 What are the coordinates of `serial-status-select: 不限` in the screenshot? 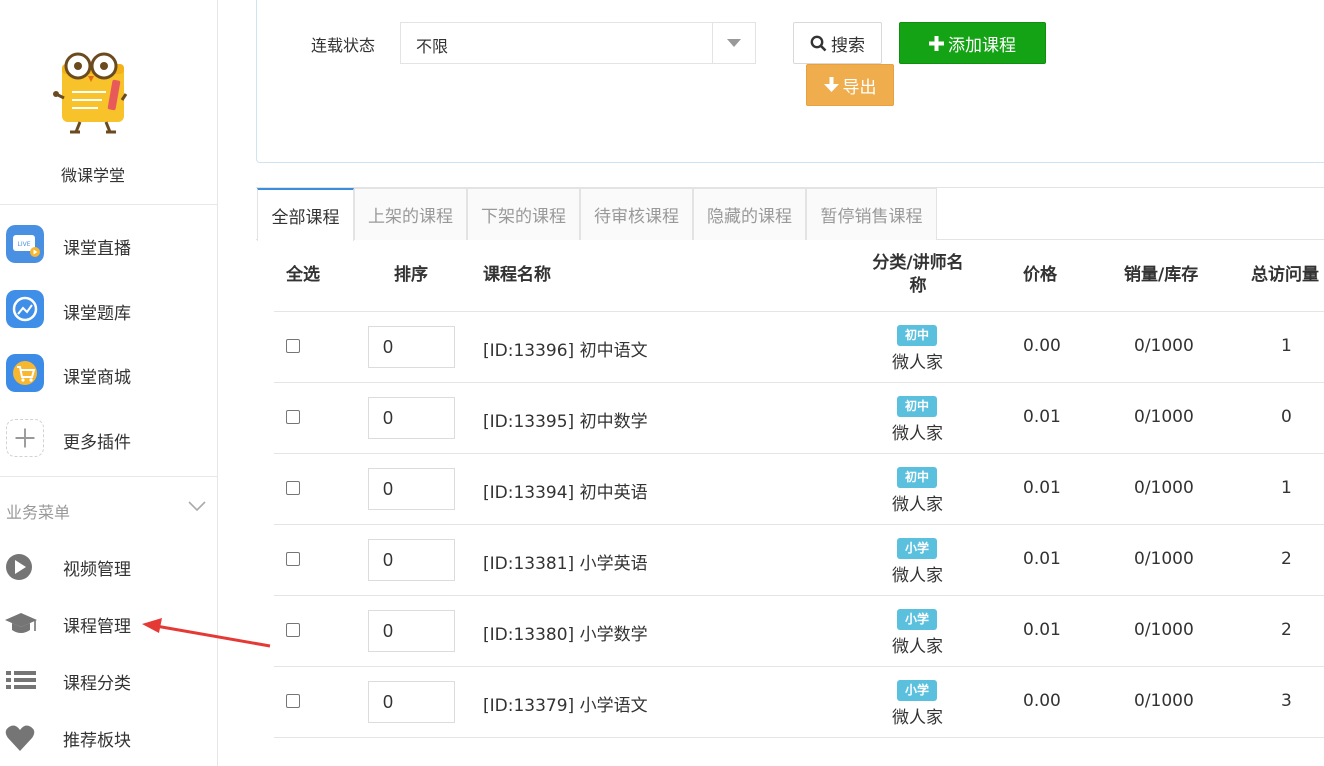 It's located at (578, 43).